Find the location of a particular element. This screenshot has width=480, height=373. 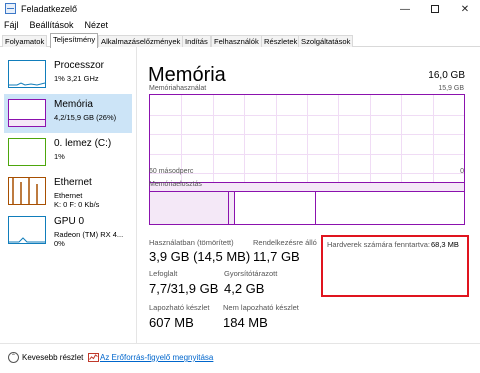

window-title: Feladatkezelő is located at coordinates (49, 9).